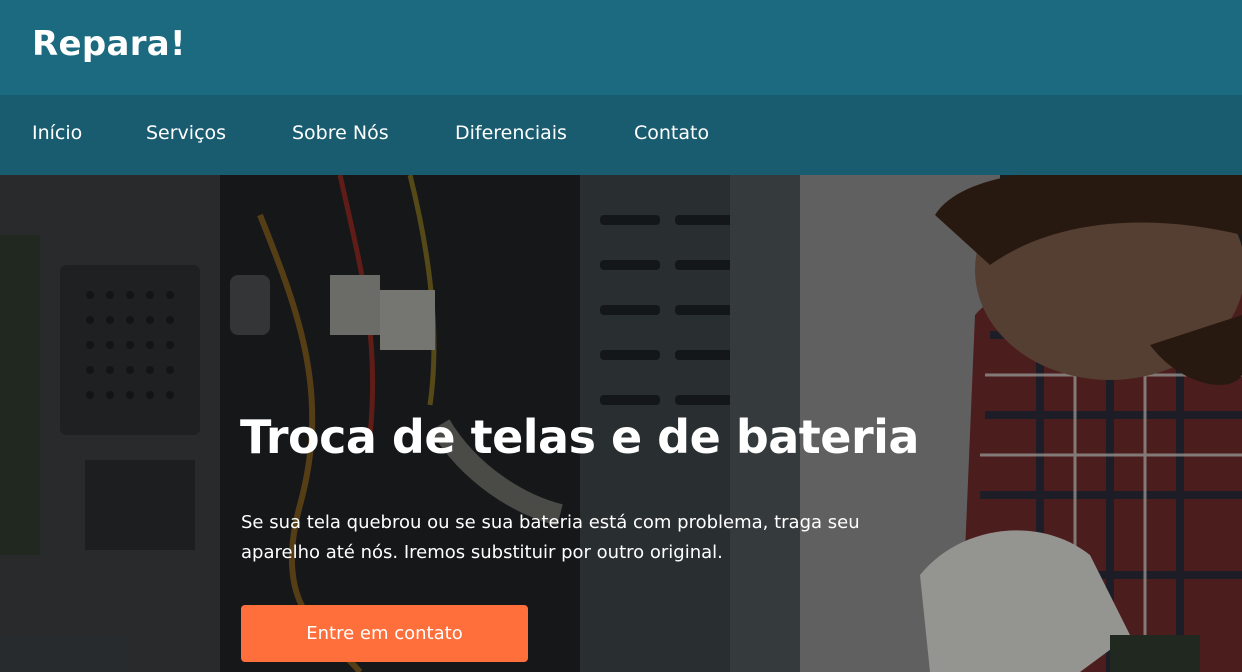 Image resolution: width=1242 pixels, height=672 pixels. Describe the element at coordinates (671, 133) in the screenshot. I see `nav-link-contato: Contato` at that location.